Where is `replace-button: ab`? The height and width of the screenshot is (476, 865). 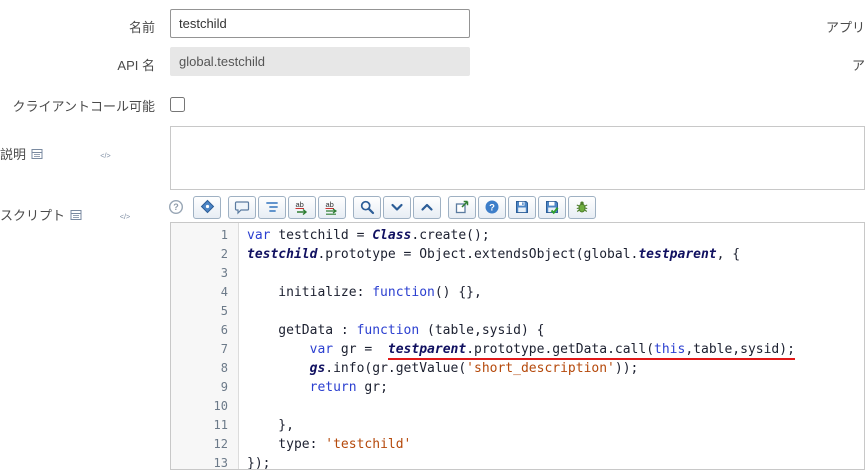
replace-button: ab is located at coordinates (302, 207).